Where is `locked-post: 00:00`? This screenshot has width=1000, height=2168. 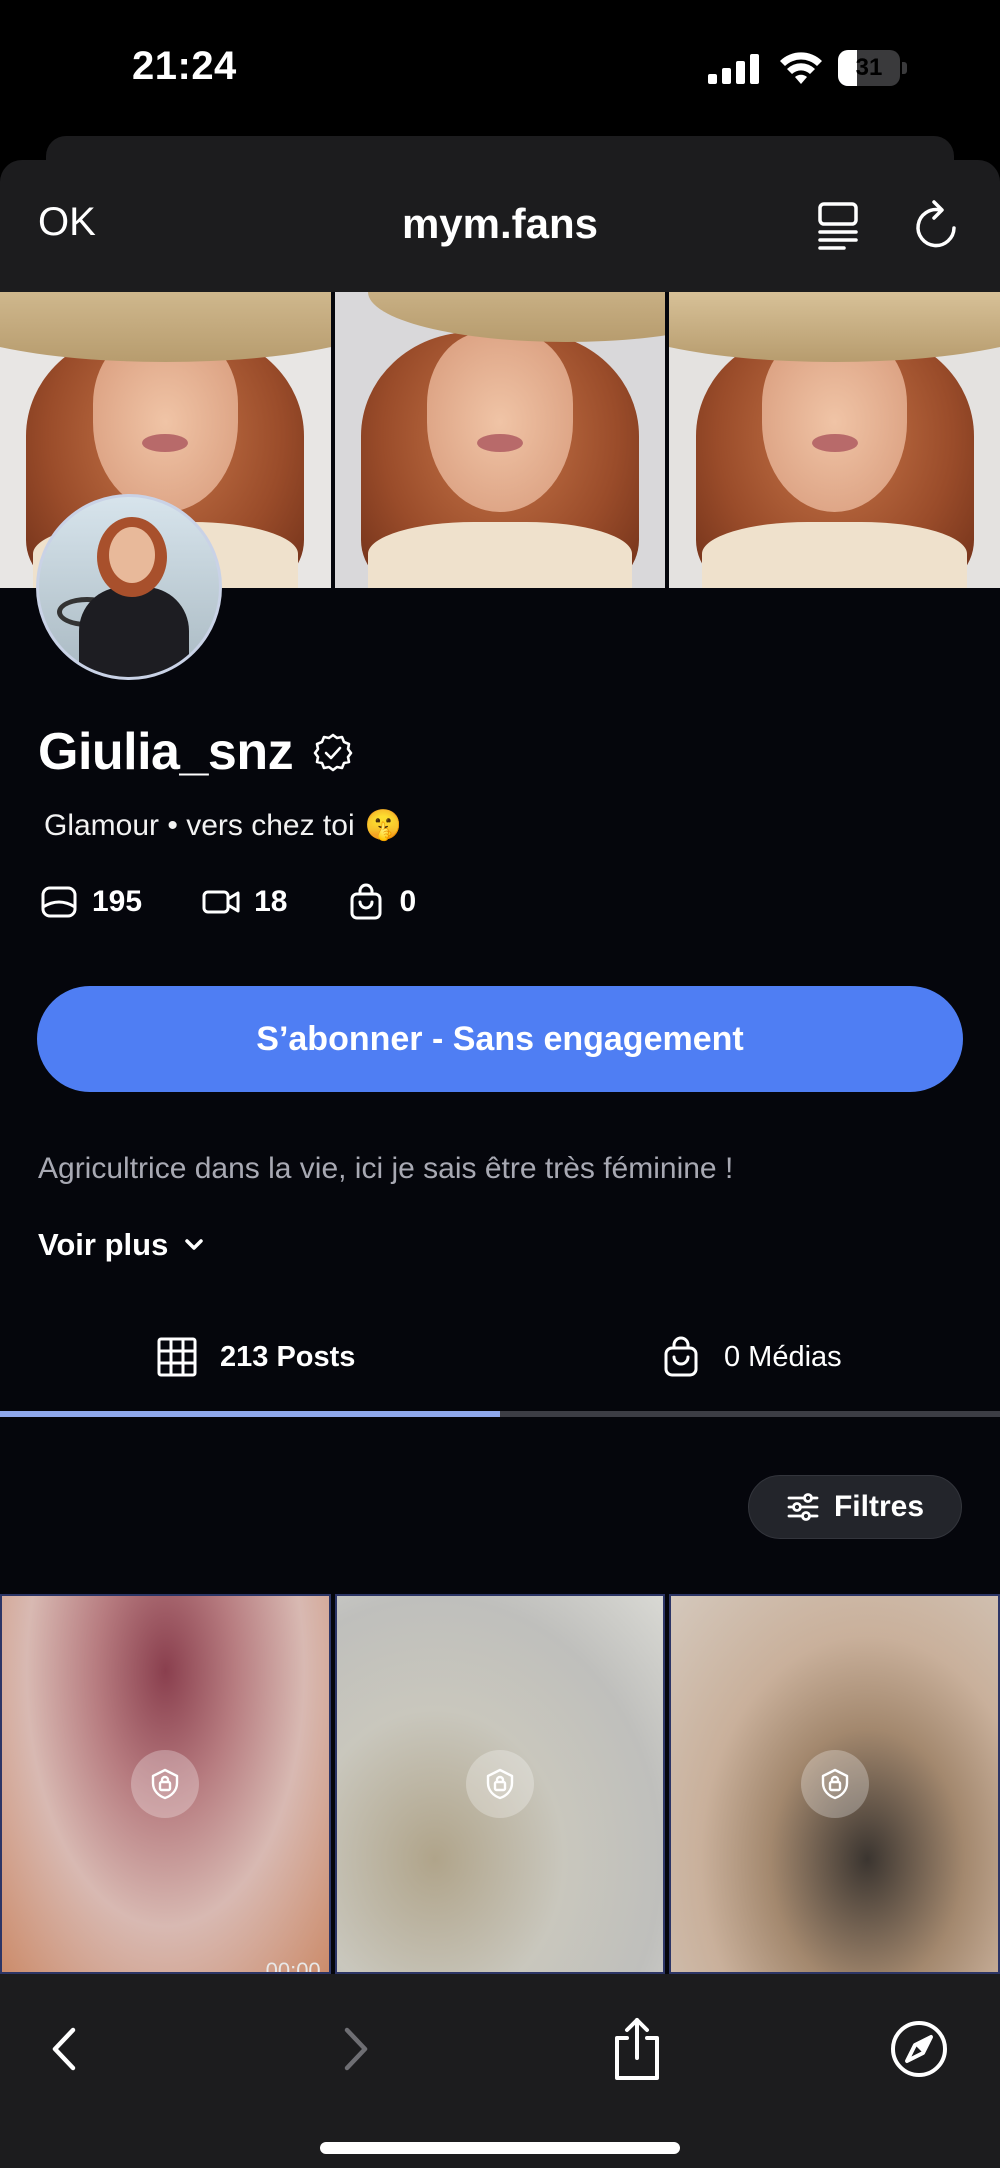
locked-post: 00:00 is located at coordinates (165, 1784).